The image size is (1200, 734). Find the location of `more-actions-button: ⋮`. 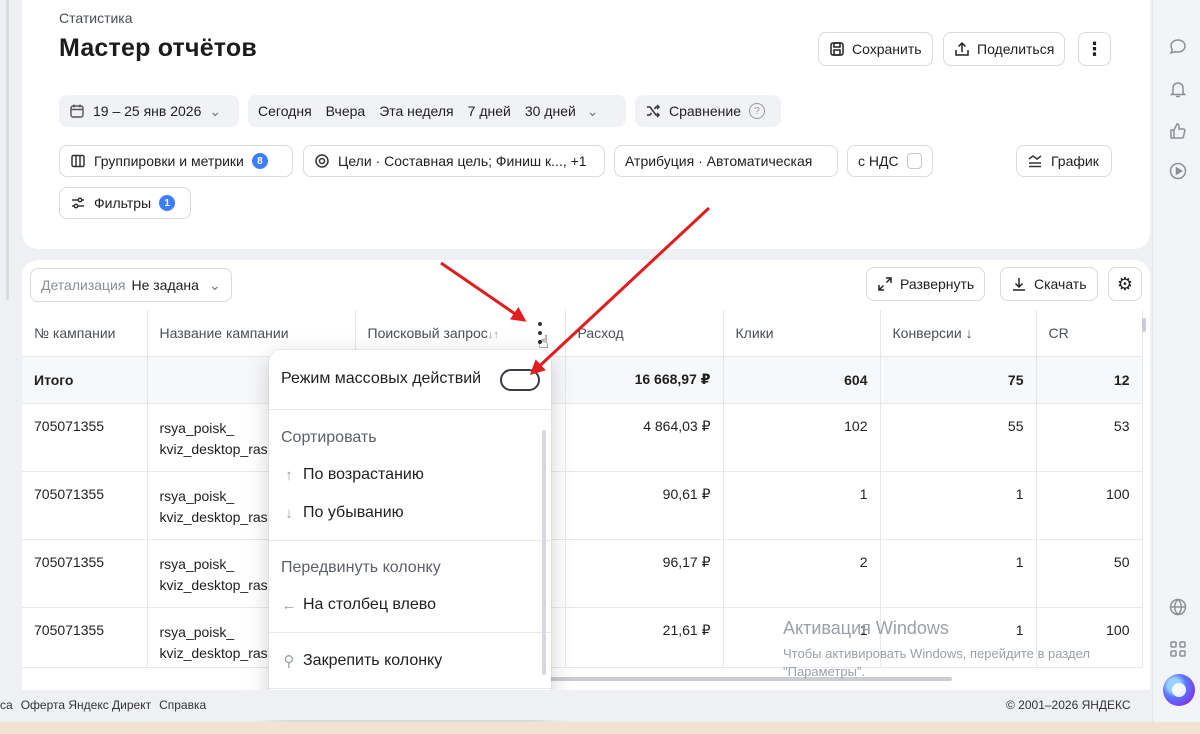

more-actions-button: ⋮ is located at coordinates (1094, 49).